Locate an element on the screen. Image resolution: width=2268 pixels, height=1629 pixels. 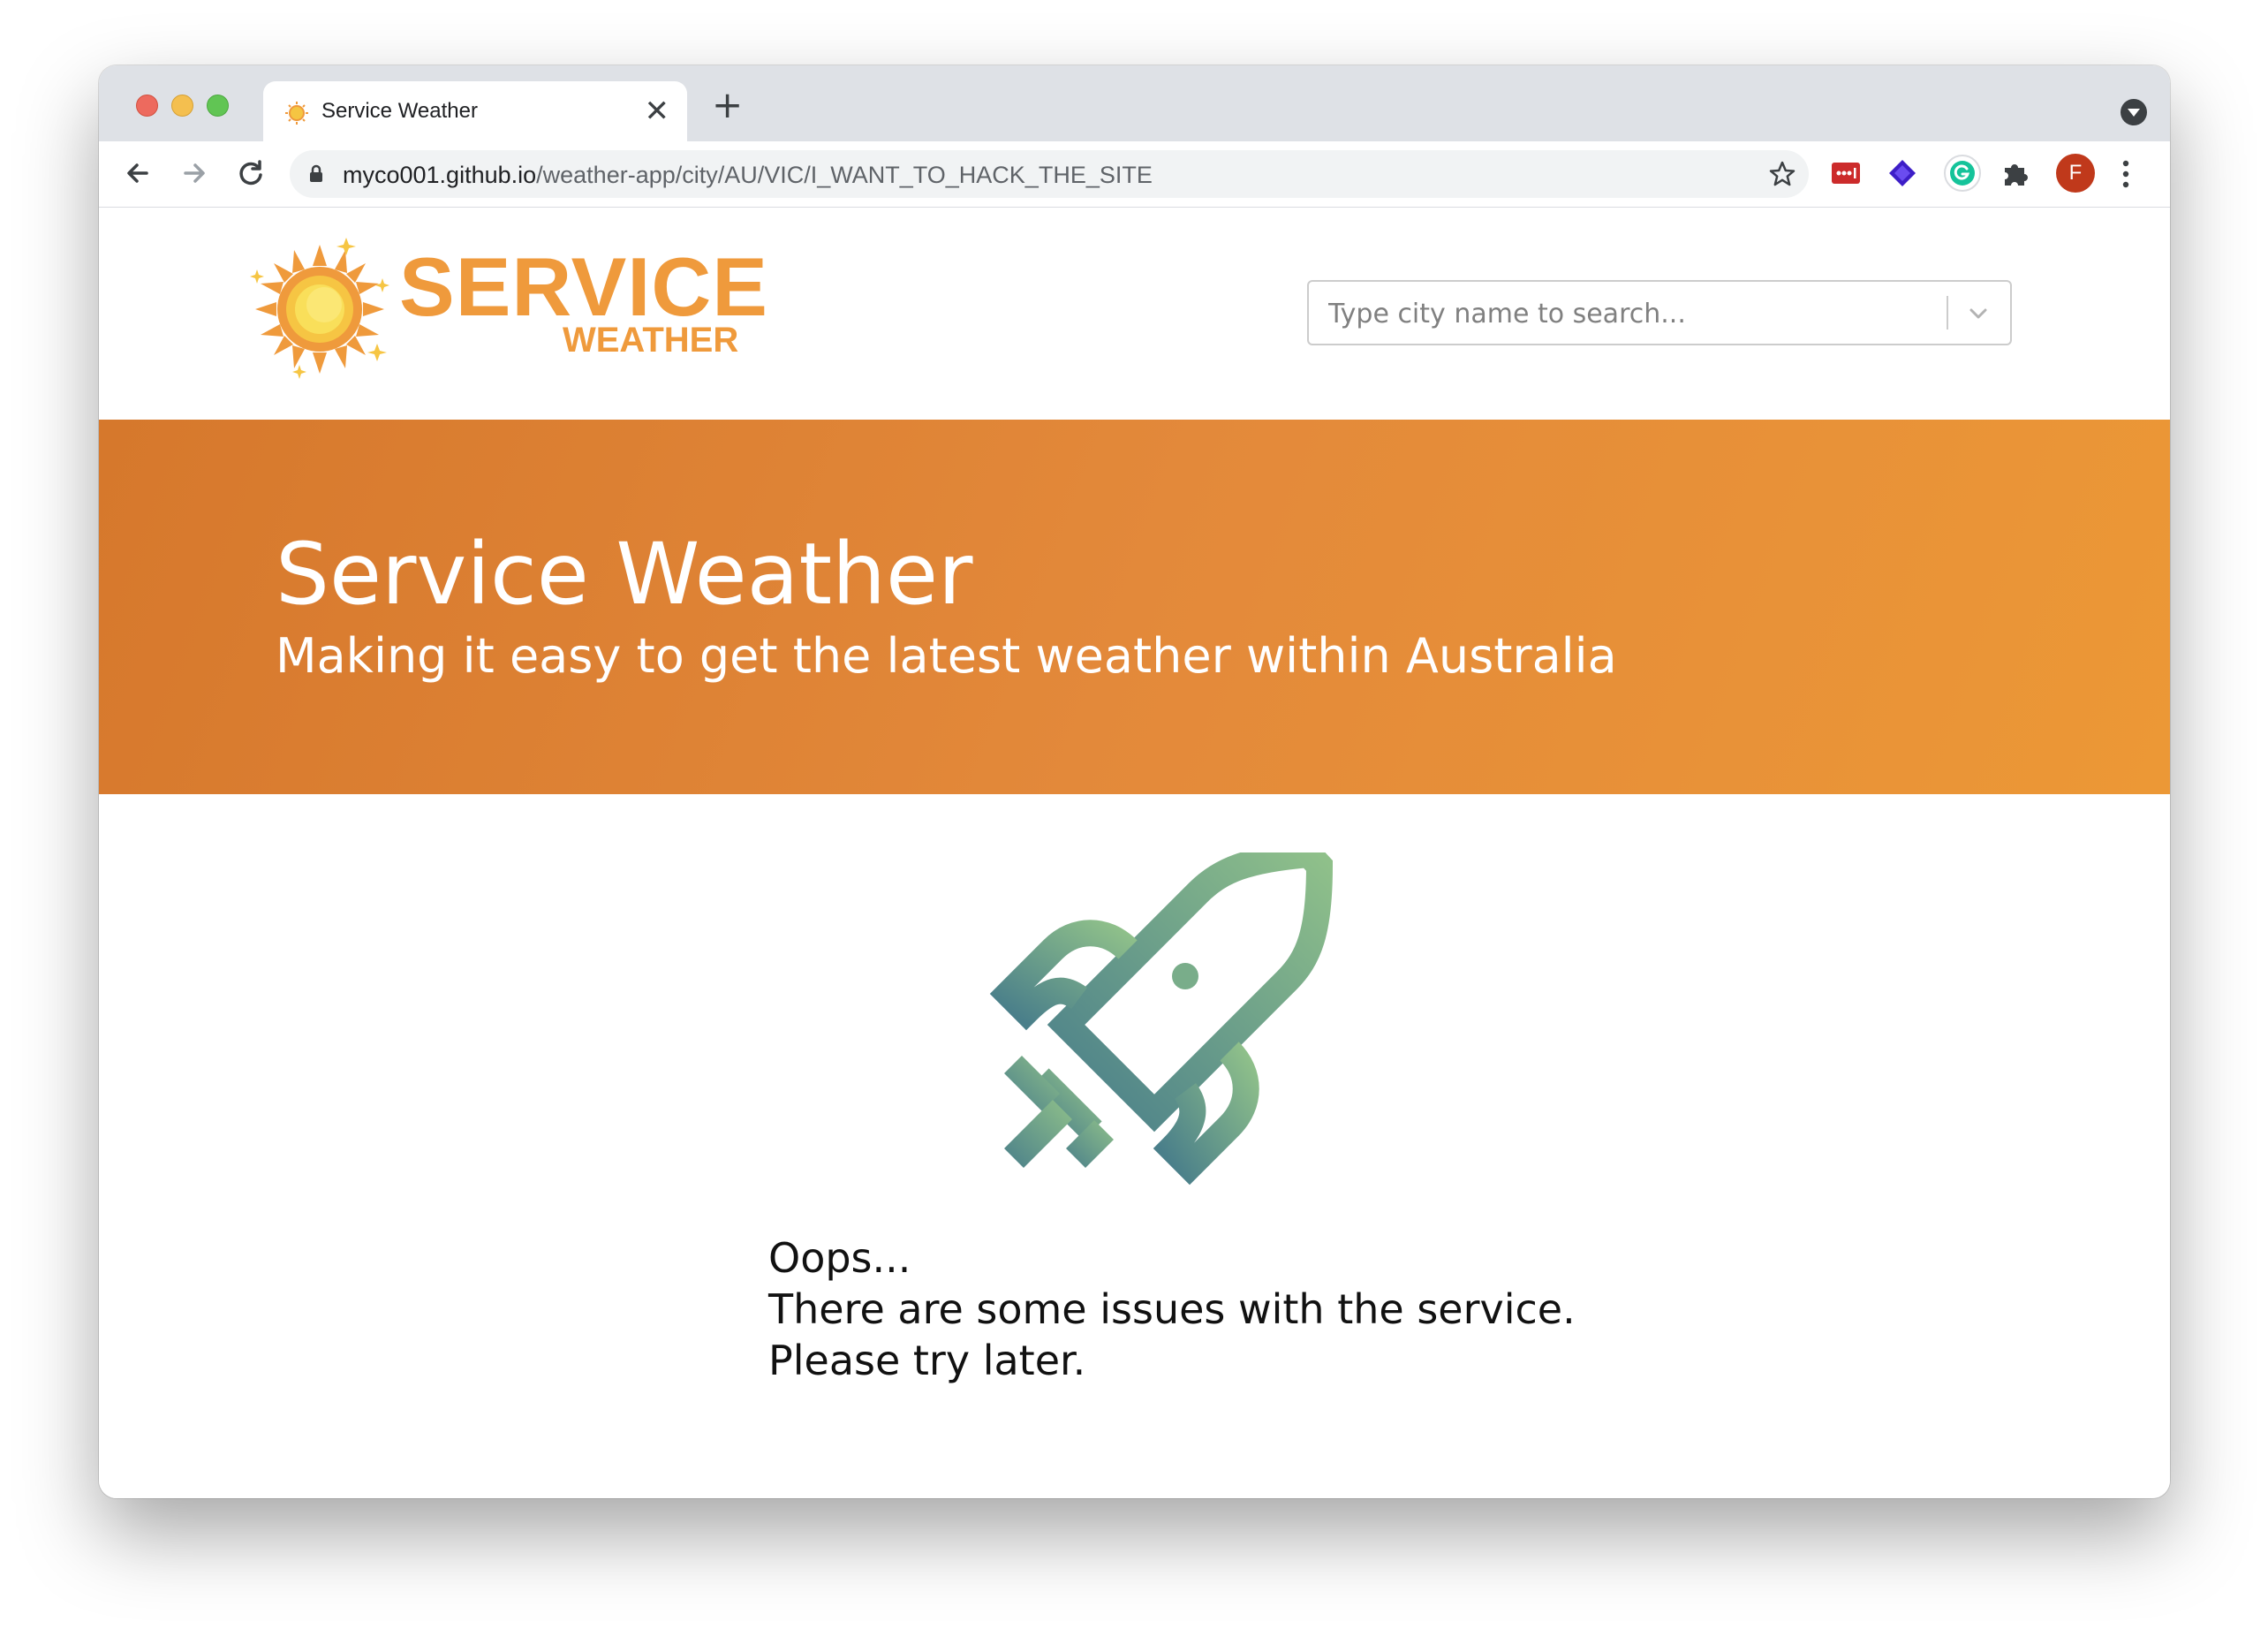
more-options-icon is located at coordinates (2125, 174).